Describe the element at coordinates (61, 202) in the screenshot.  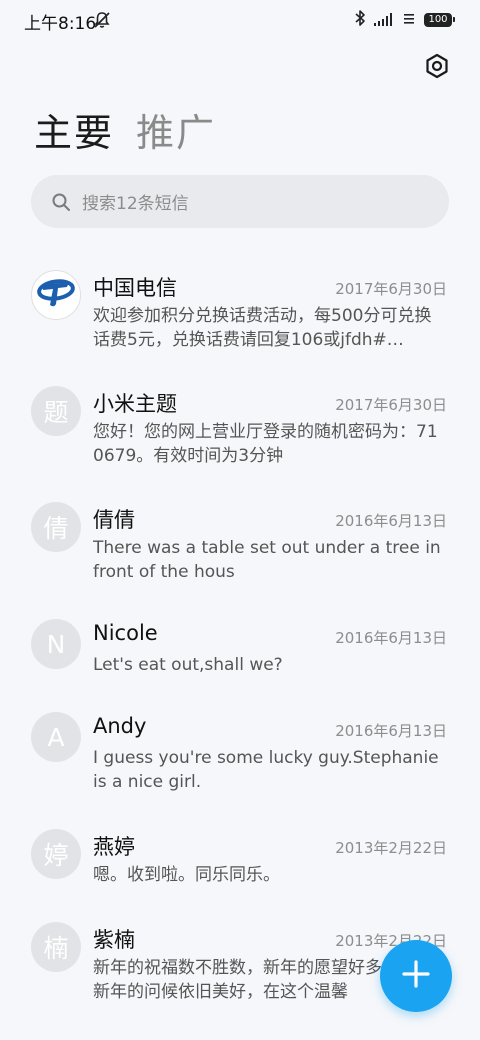
I see `search-icon` at that location.